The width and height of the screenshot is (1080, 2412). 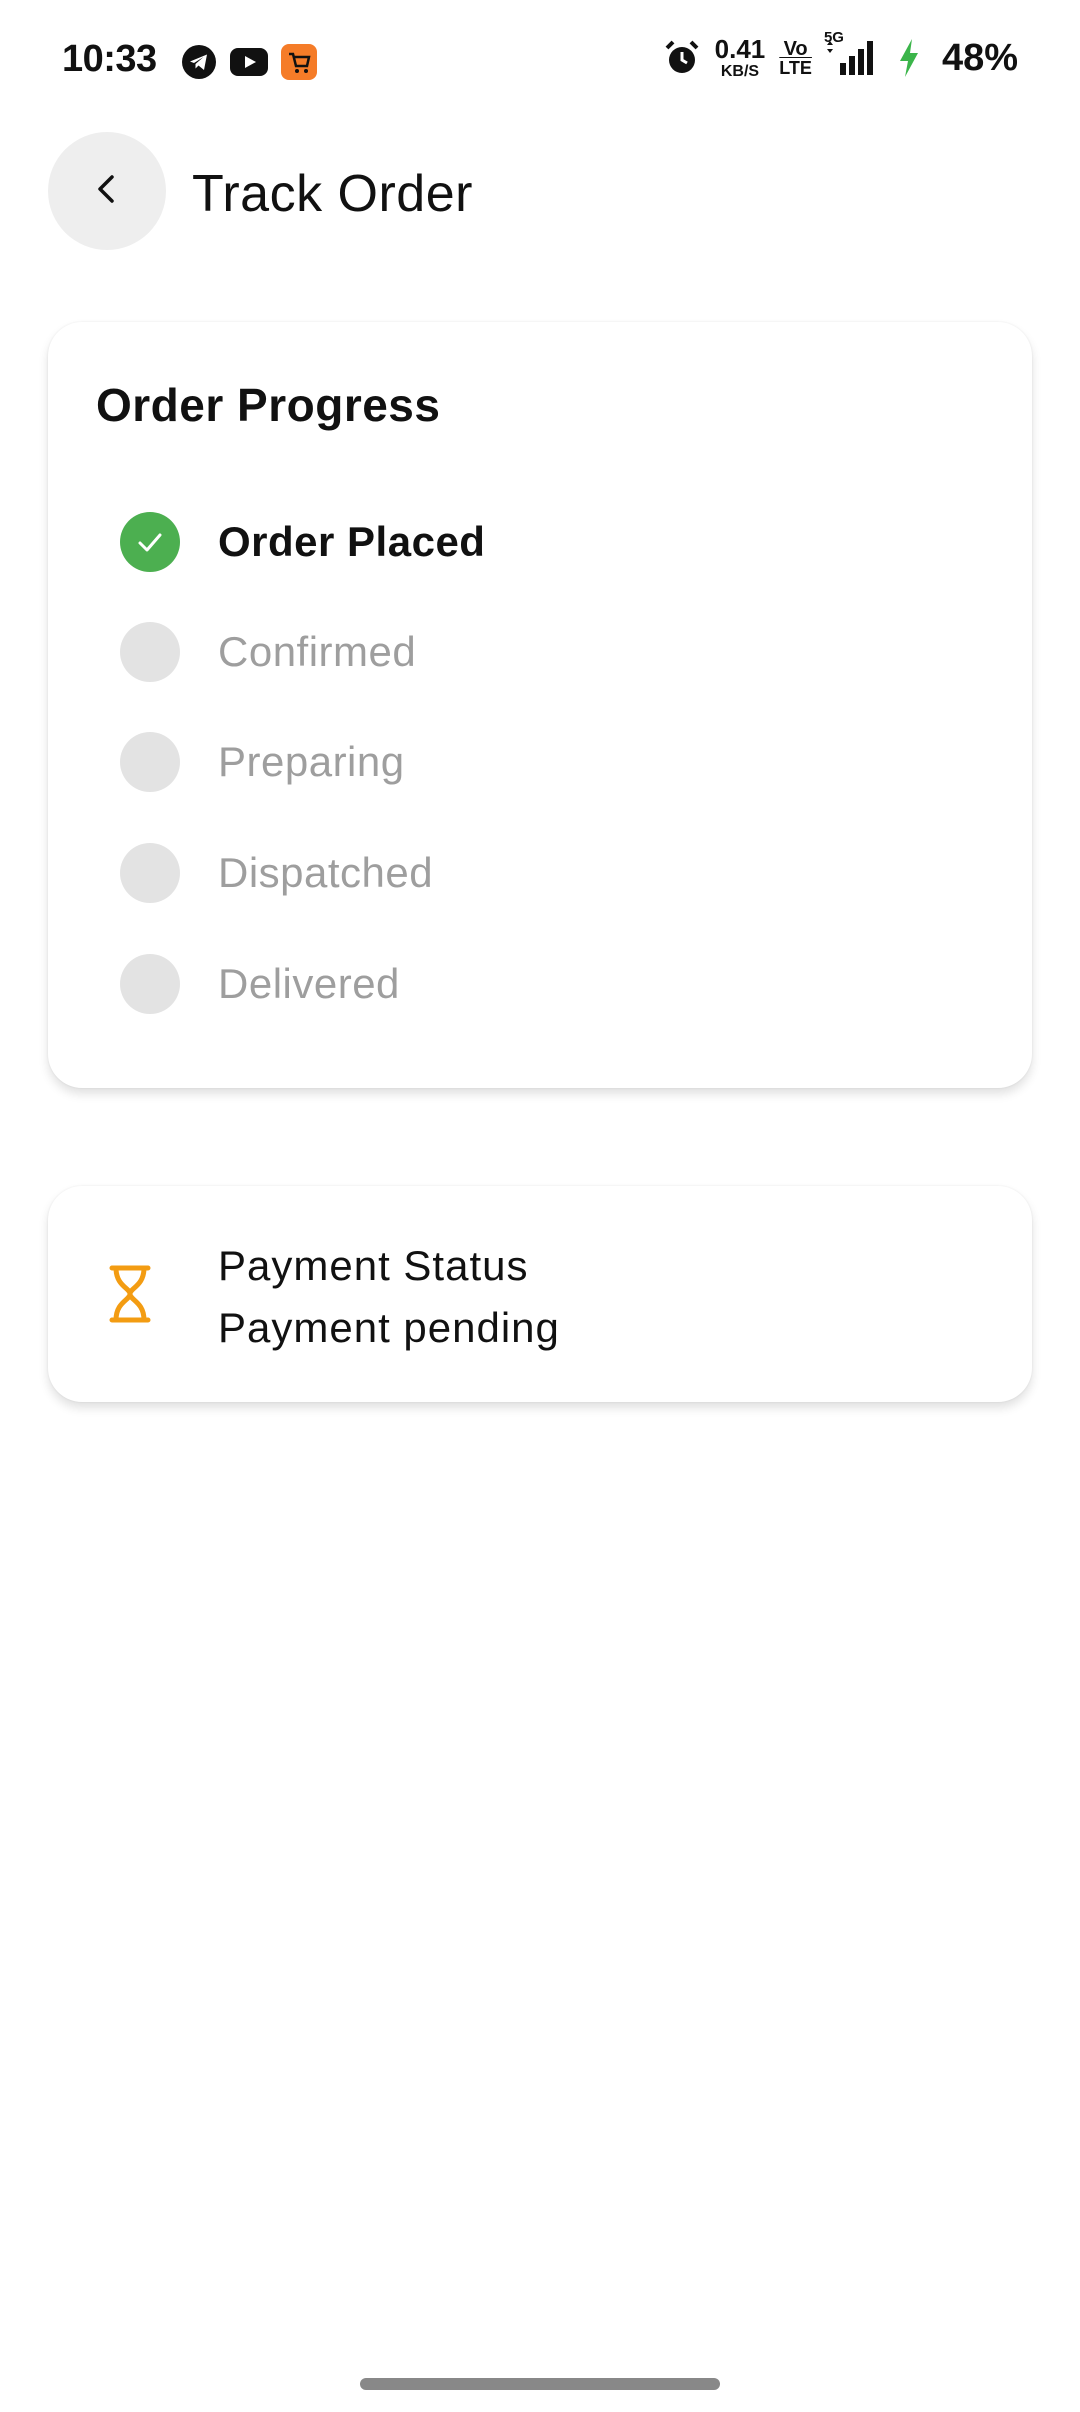 I want to click on hourglass-icon, so click(x=130, y=1294).